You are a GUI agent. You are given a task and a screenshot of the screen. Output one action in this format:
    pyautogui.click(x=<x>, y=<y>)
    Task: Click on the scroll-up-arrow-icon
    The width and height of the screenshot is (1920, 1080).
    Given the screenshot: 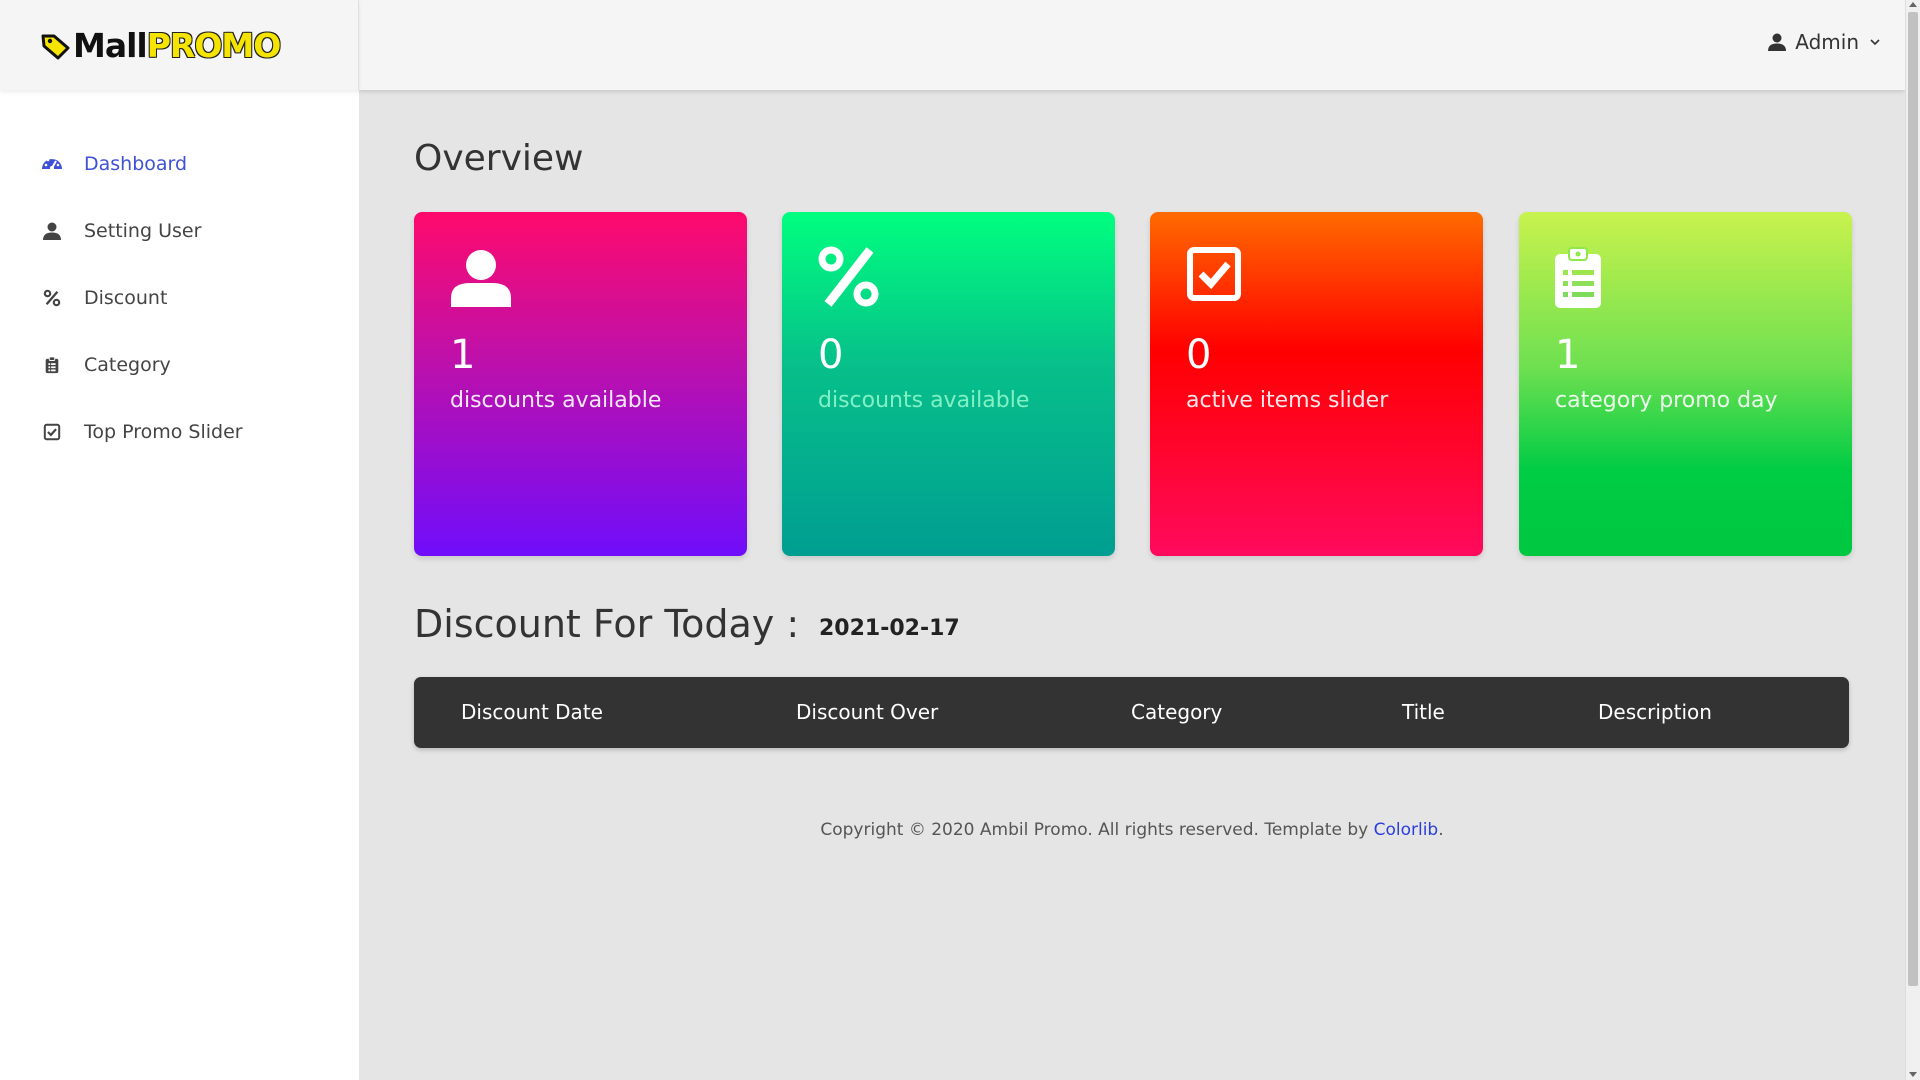 What is the action you would take?
    pyautogui.click(x=1913, y=4)
    